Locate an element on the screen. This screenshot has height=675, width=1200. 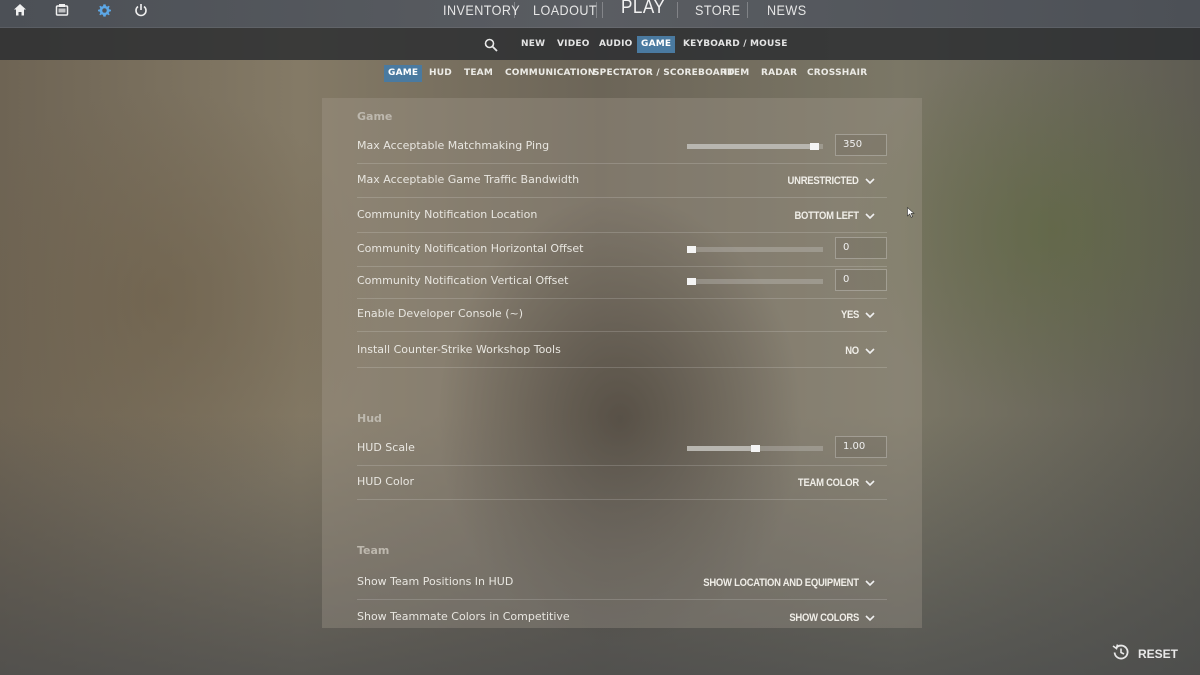
inventory-box-icon is located at coordinates (62, 10).